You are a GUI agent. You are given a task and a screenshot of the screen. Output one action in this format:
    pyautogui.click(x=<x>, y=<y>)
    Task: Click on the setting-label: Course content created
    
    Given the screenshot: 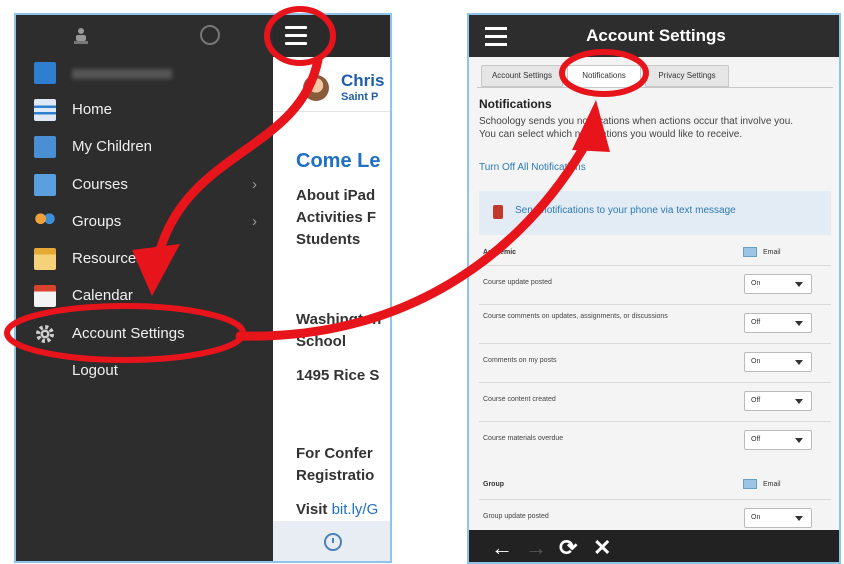 What is the action you would take?
    pyautogui.click(x=519, y=399)
    